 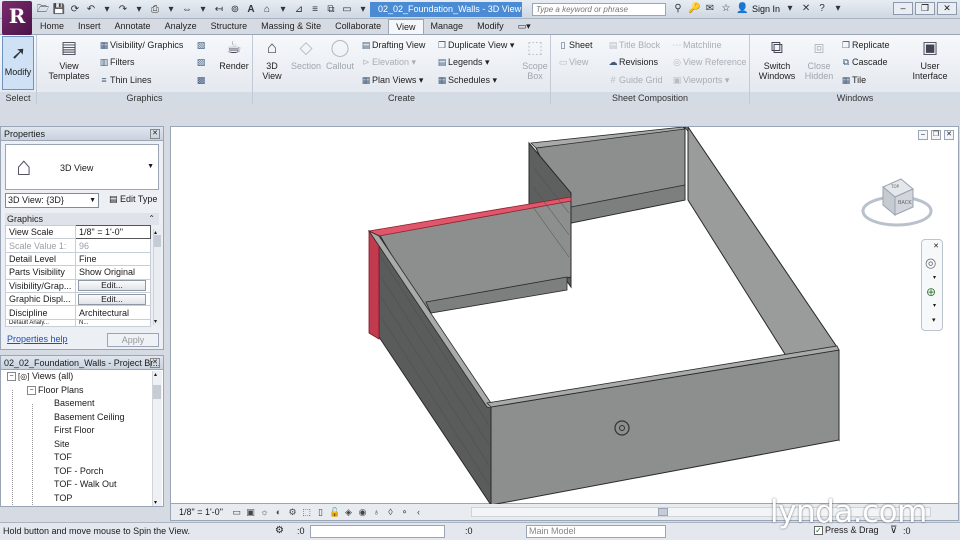 I want to click on front-wall-face, so click(x=665, y=427).